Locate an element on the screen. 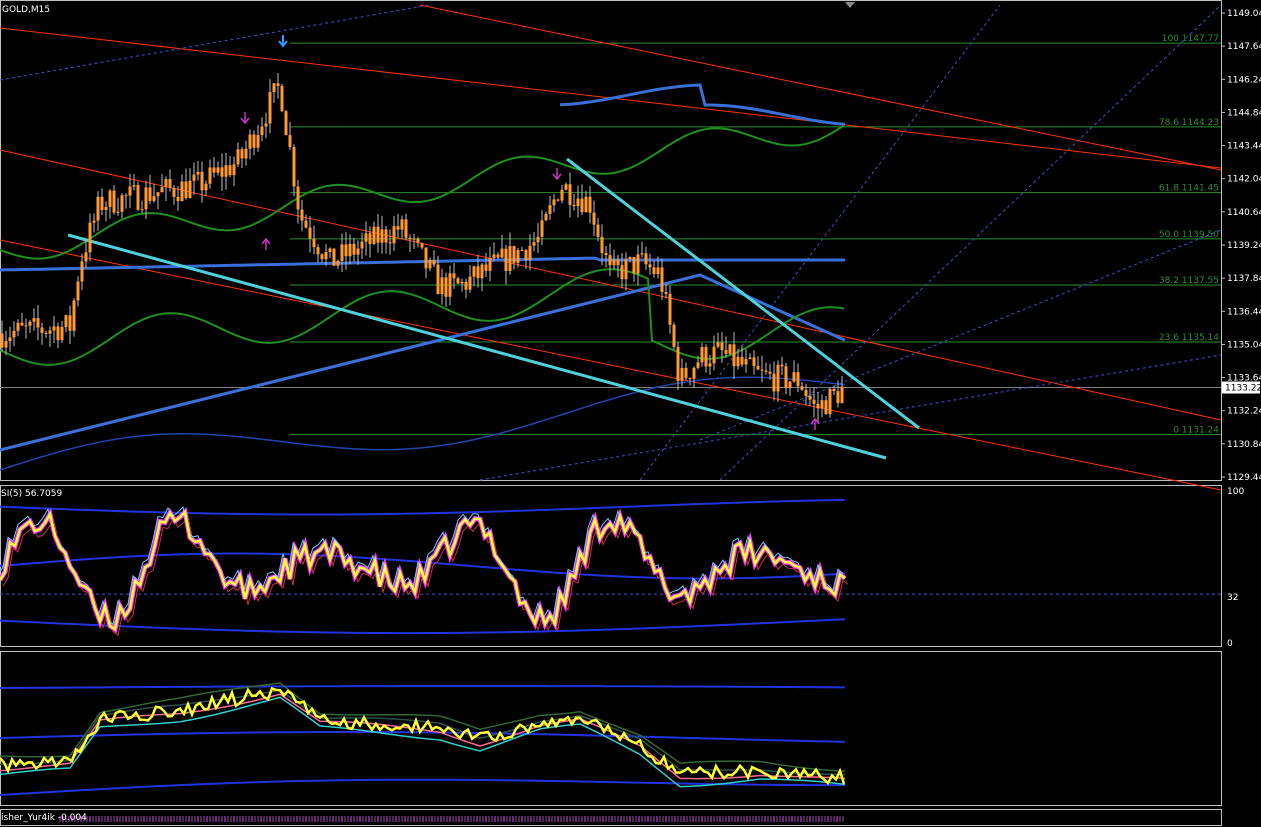 The image size is (1261, 827). rsi-upper-band is located at coordinates (423, 507).